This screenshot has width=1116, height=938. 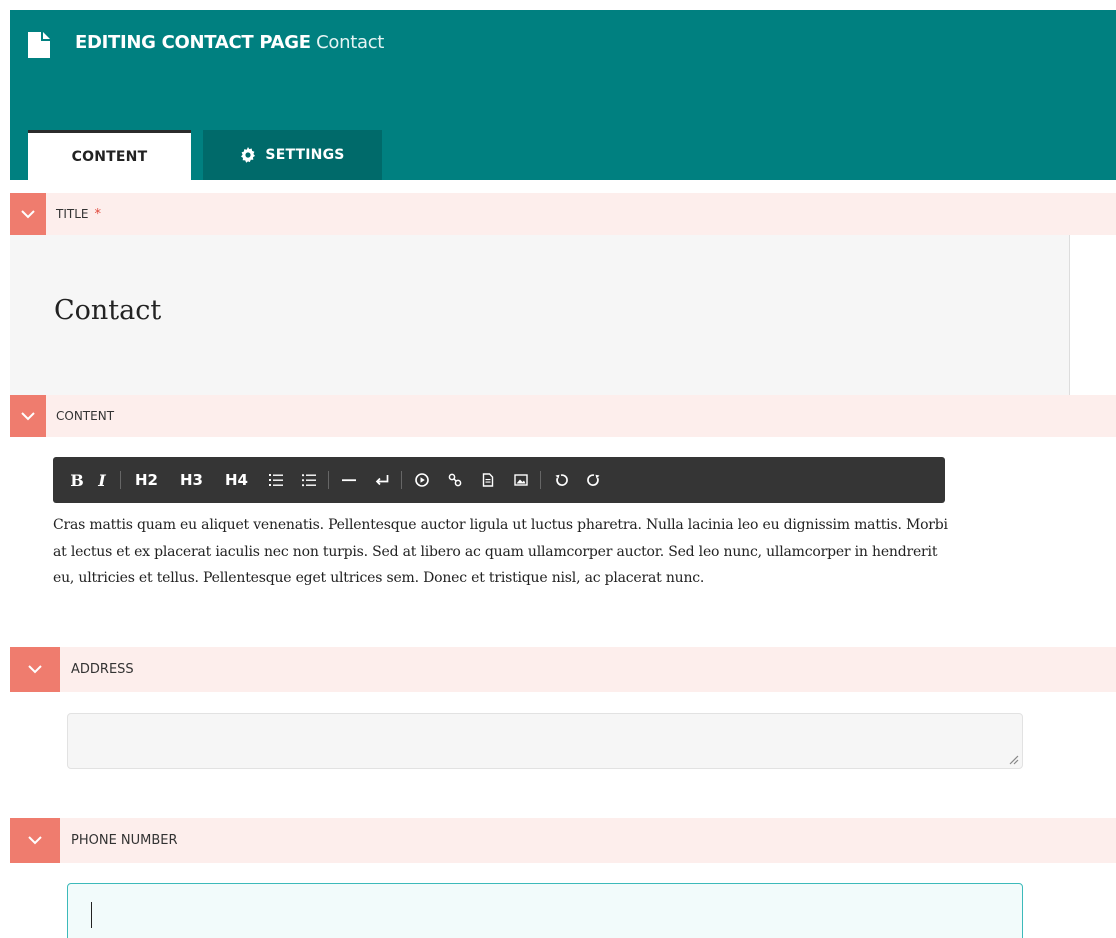 What do you see at coordinates (77, 480) in the screenshot?
I see `bold-button: B` at bounding box center [77, 480].